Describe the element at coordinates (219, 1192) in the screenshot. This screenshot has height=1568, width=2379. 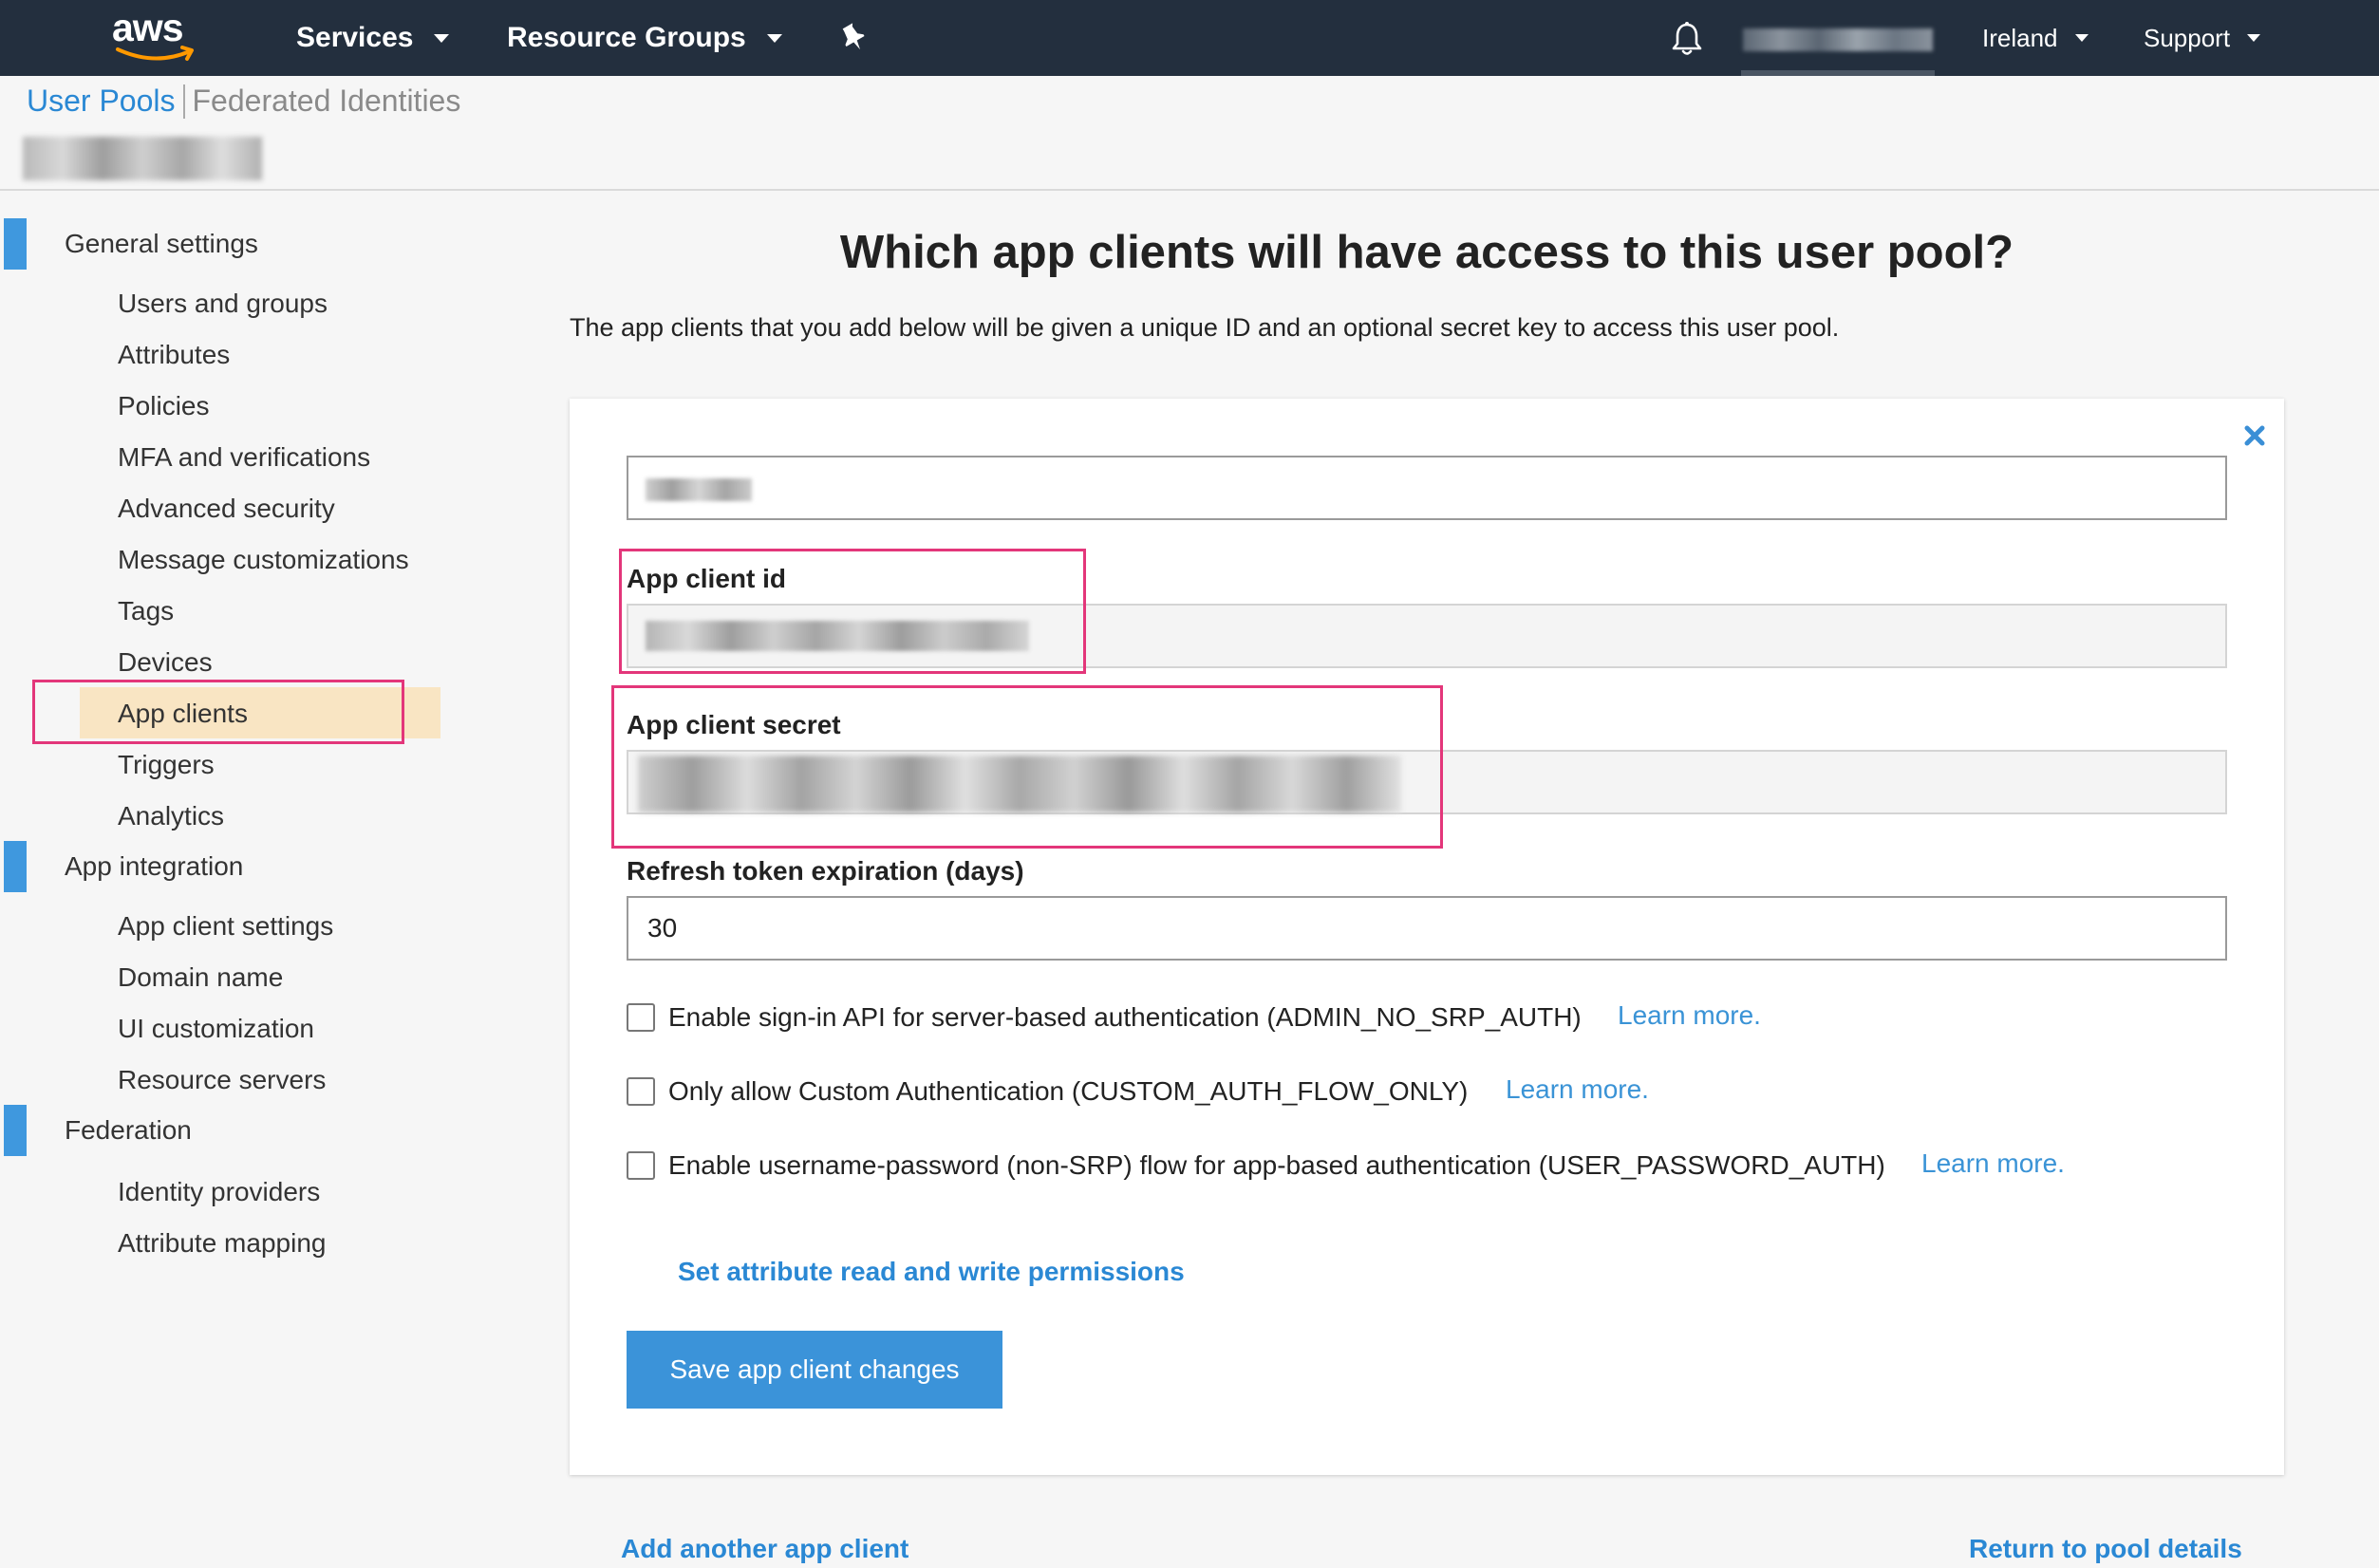
I see `sidebar-item-identity-providers: Identity providers` at that location.